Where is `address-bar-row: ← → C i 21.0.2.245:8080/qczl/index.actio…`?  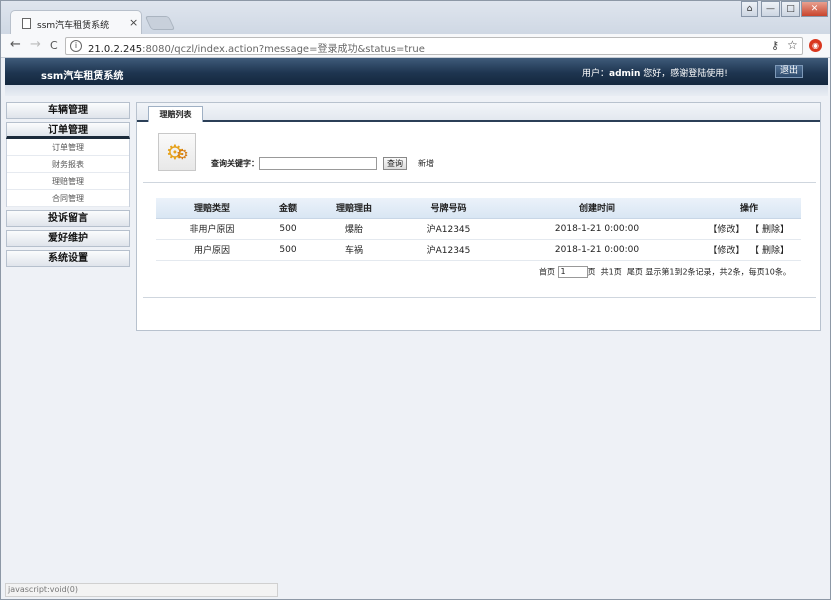
address-bar-row: ← → C i 21.0.2.245:8080/qczl/index.actio… is located at coordinates (415, 46).